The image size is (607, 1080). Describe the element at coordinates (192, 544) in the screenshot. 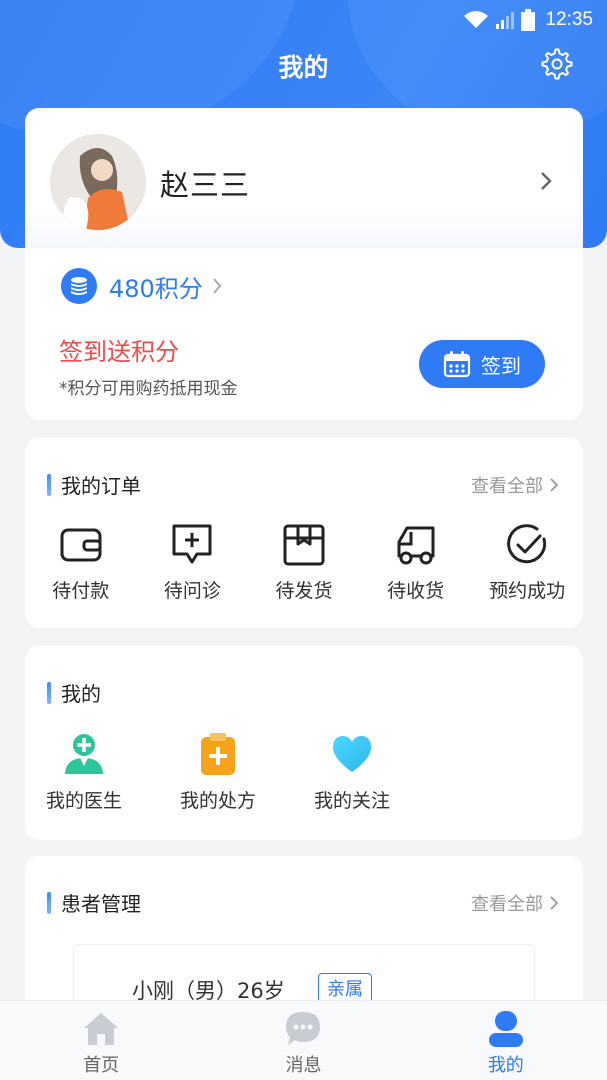

I see `consult-icon` at that location.